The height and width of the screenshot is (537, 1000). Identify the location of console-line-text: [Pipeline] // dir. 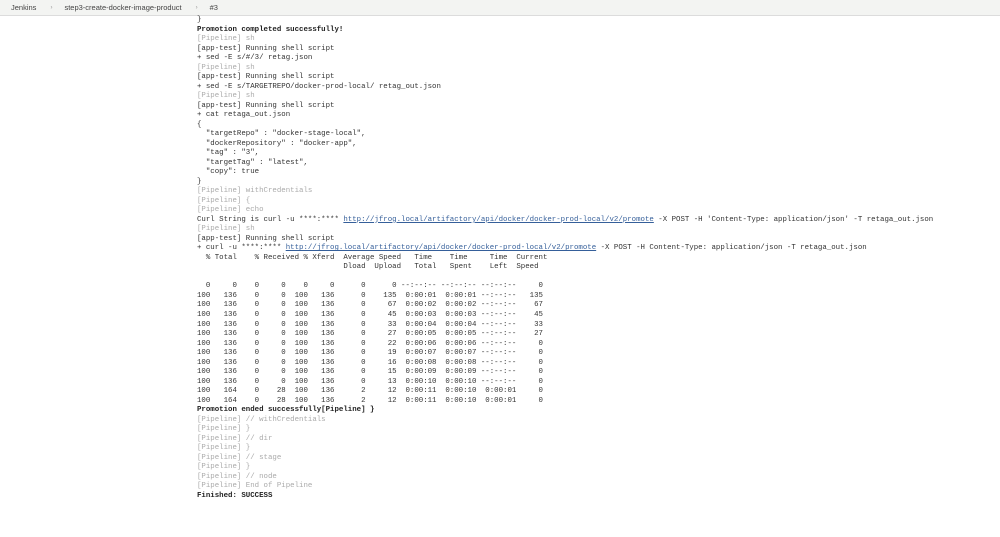
(235, 438).